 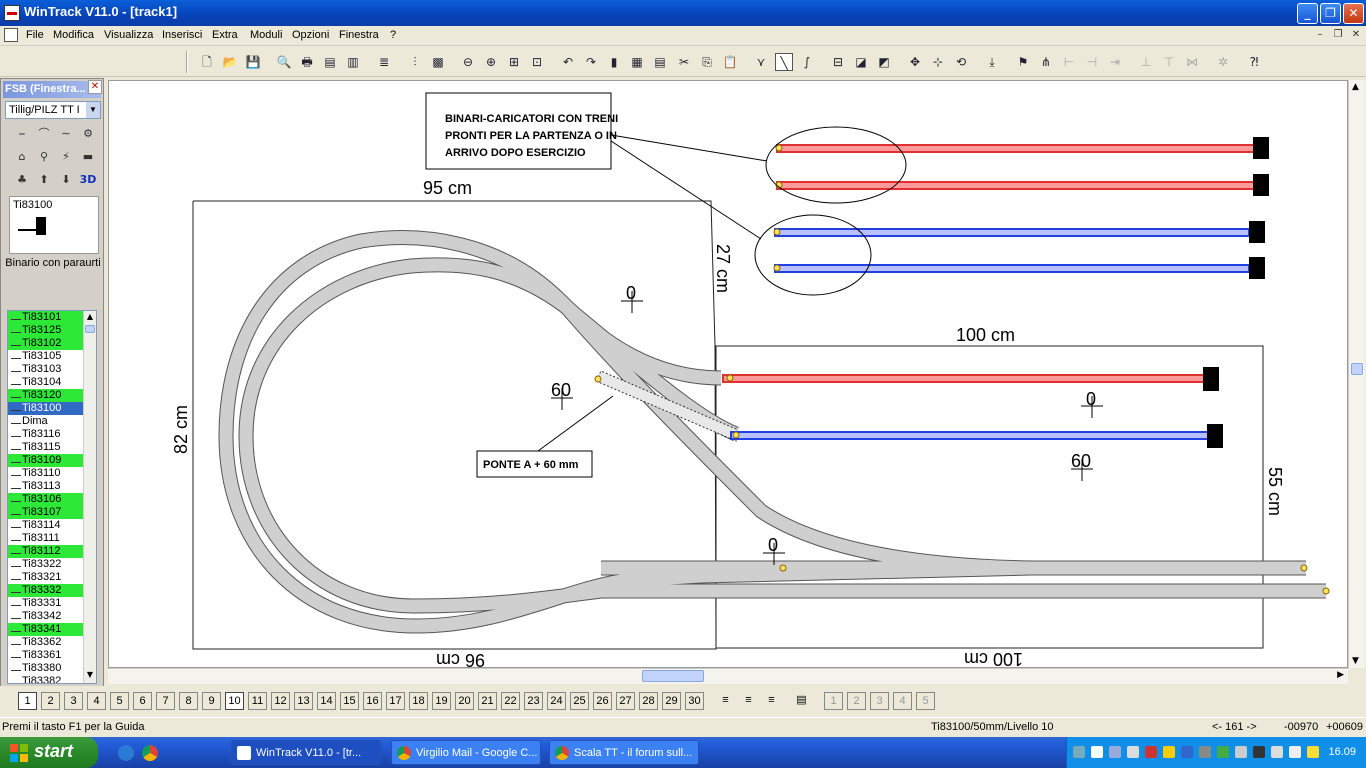 I want to click on connect-icon: ⚑, so click(x=1023, y=62).